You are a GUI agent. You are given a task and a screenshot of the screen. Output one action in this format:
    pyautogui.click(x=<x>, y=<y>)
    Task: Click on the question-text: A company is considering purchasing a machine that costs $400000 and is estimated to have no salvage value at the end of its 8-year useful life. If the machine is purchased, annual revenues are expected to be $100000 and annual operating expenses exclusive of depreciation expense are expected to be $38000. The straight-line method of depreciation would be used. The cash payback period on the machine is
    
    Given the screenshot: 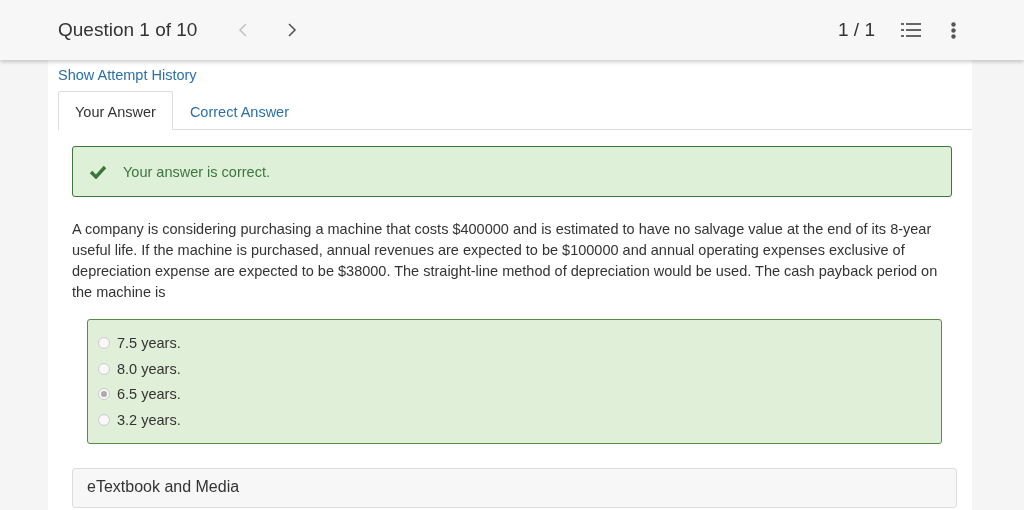 What is the action you would take?
    pyautogui.click(x=505, y=261)
    